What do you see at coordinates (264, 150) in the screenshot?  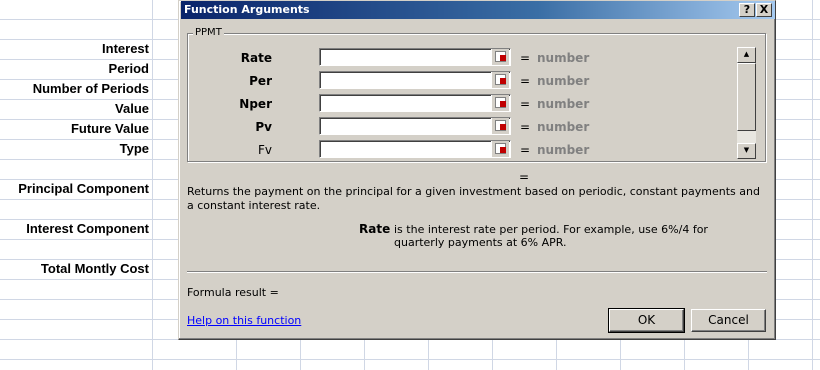 I see `arg-label-fv: Fv` at bounding box center [264, 150].